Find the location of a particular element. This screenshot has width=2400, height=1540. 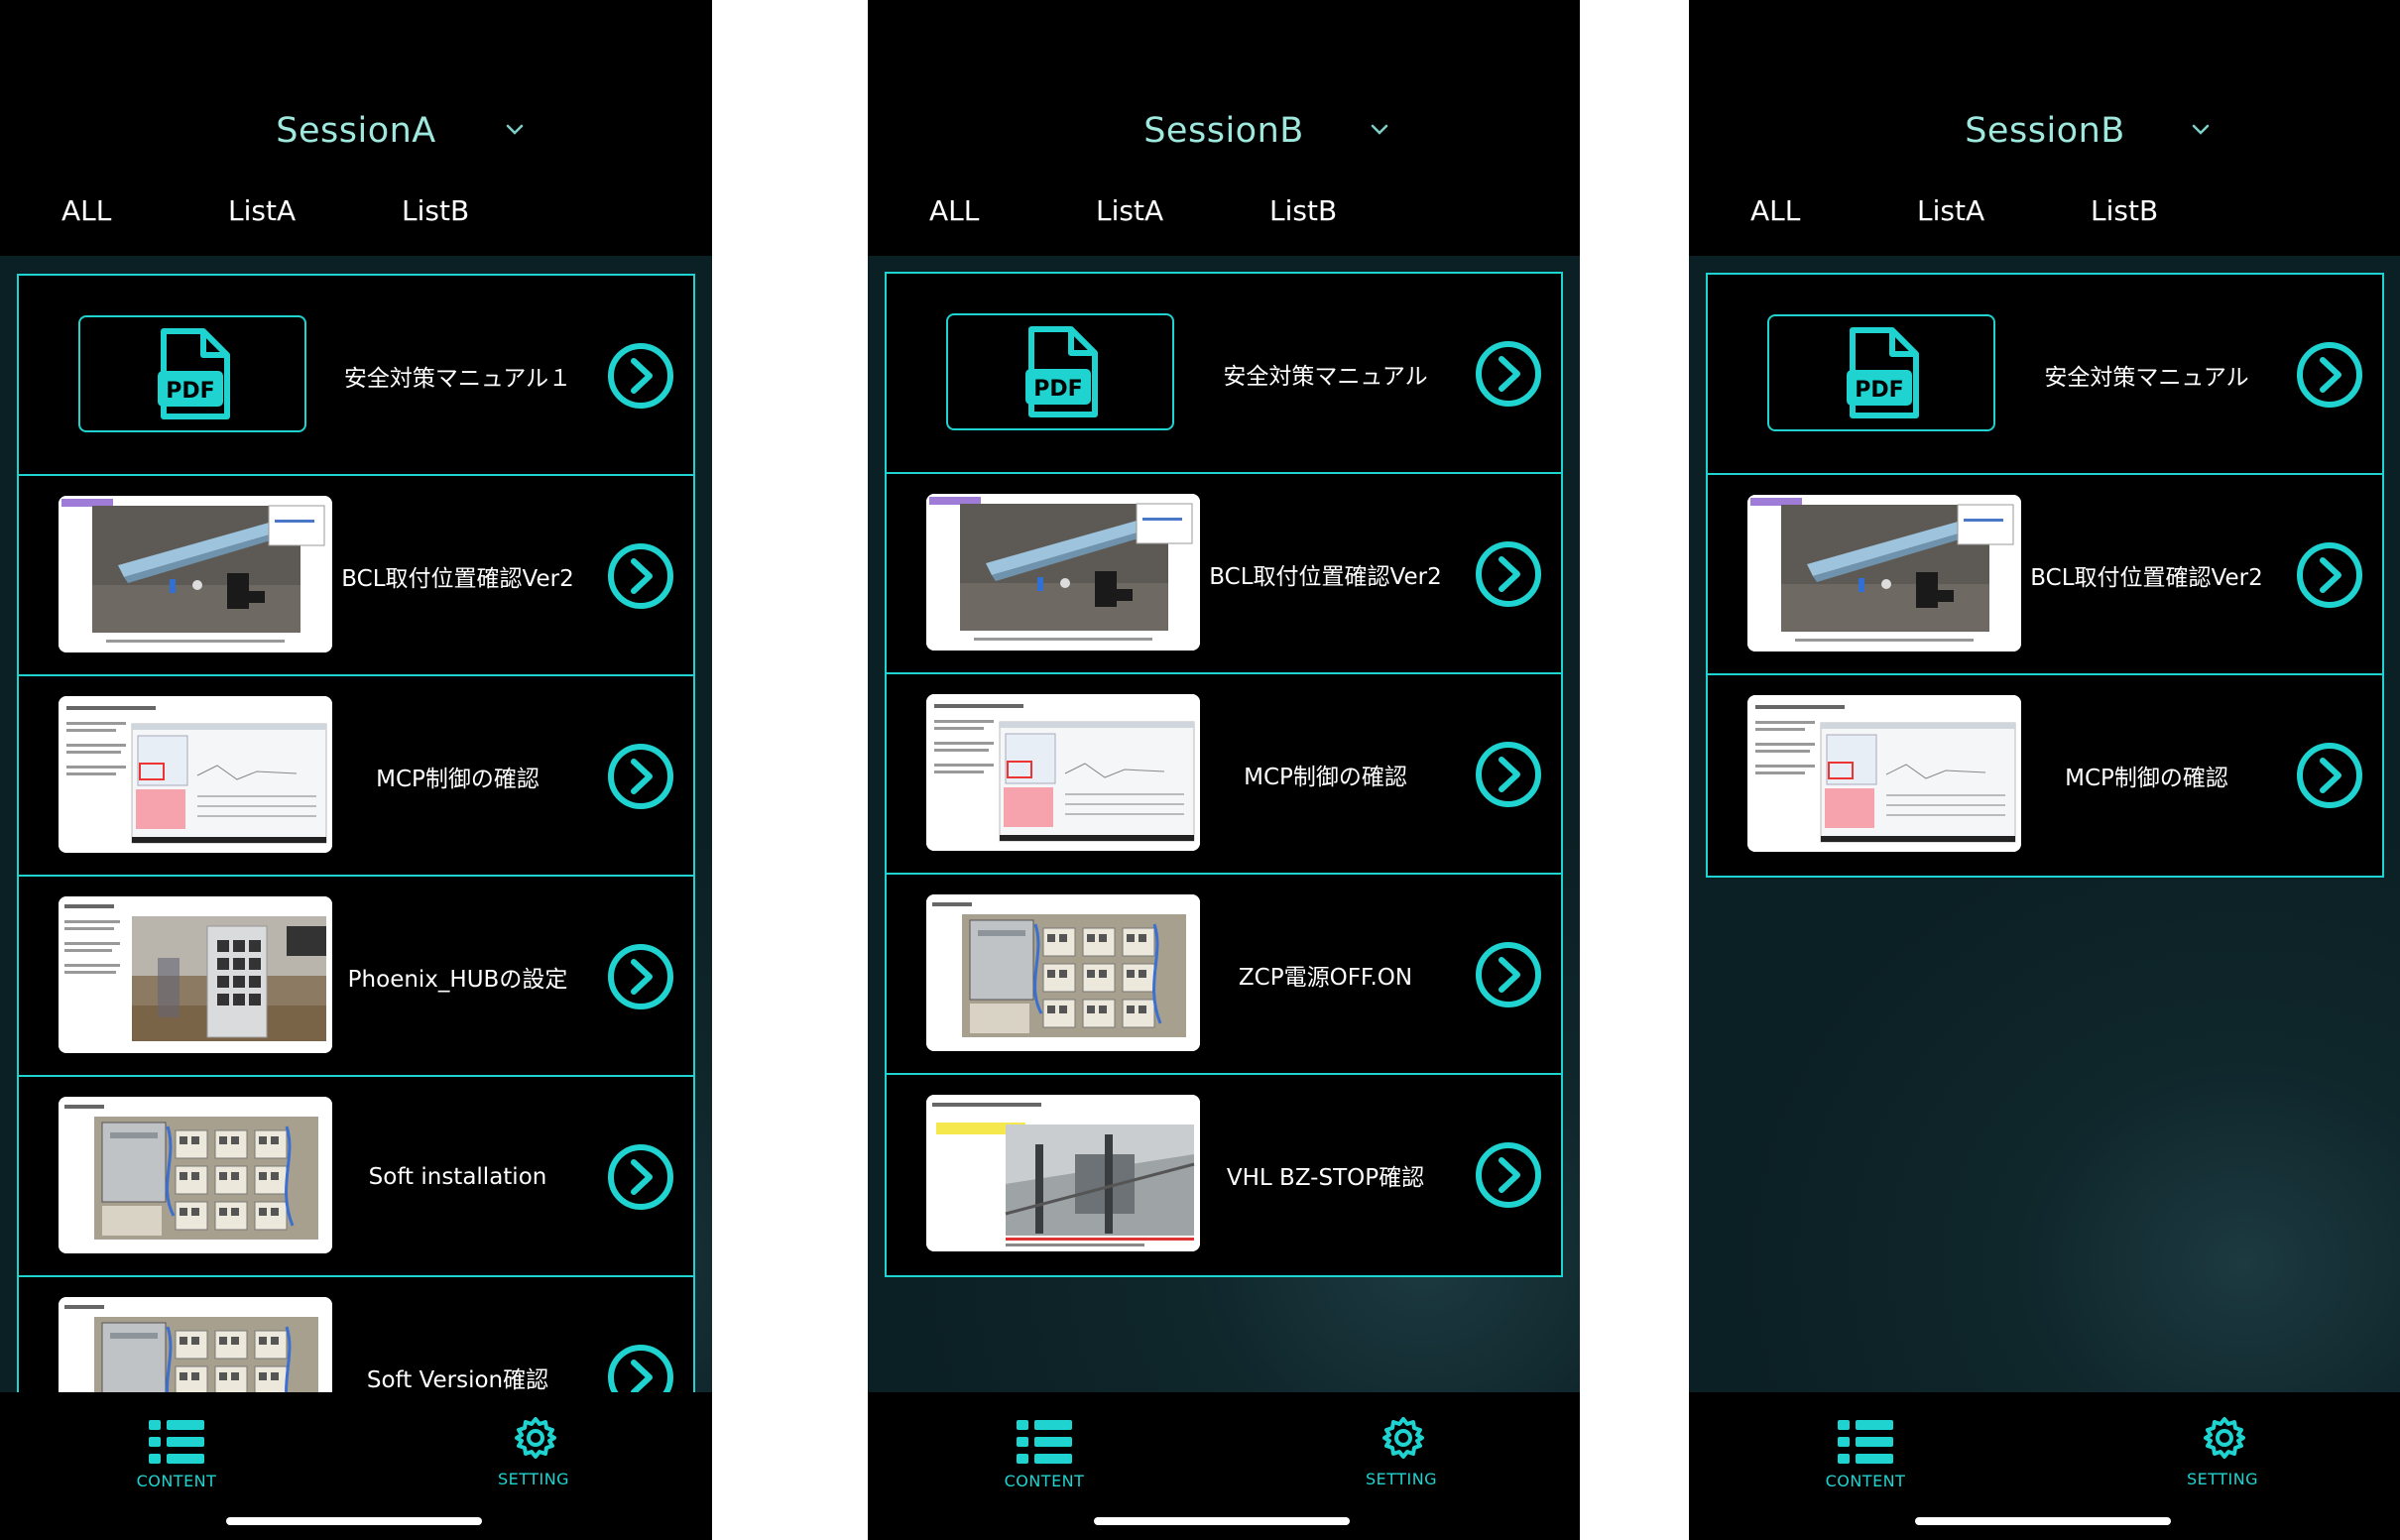

item-title: Phoenix_HUBの設定 is located at coordinates (457, 980).